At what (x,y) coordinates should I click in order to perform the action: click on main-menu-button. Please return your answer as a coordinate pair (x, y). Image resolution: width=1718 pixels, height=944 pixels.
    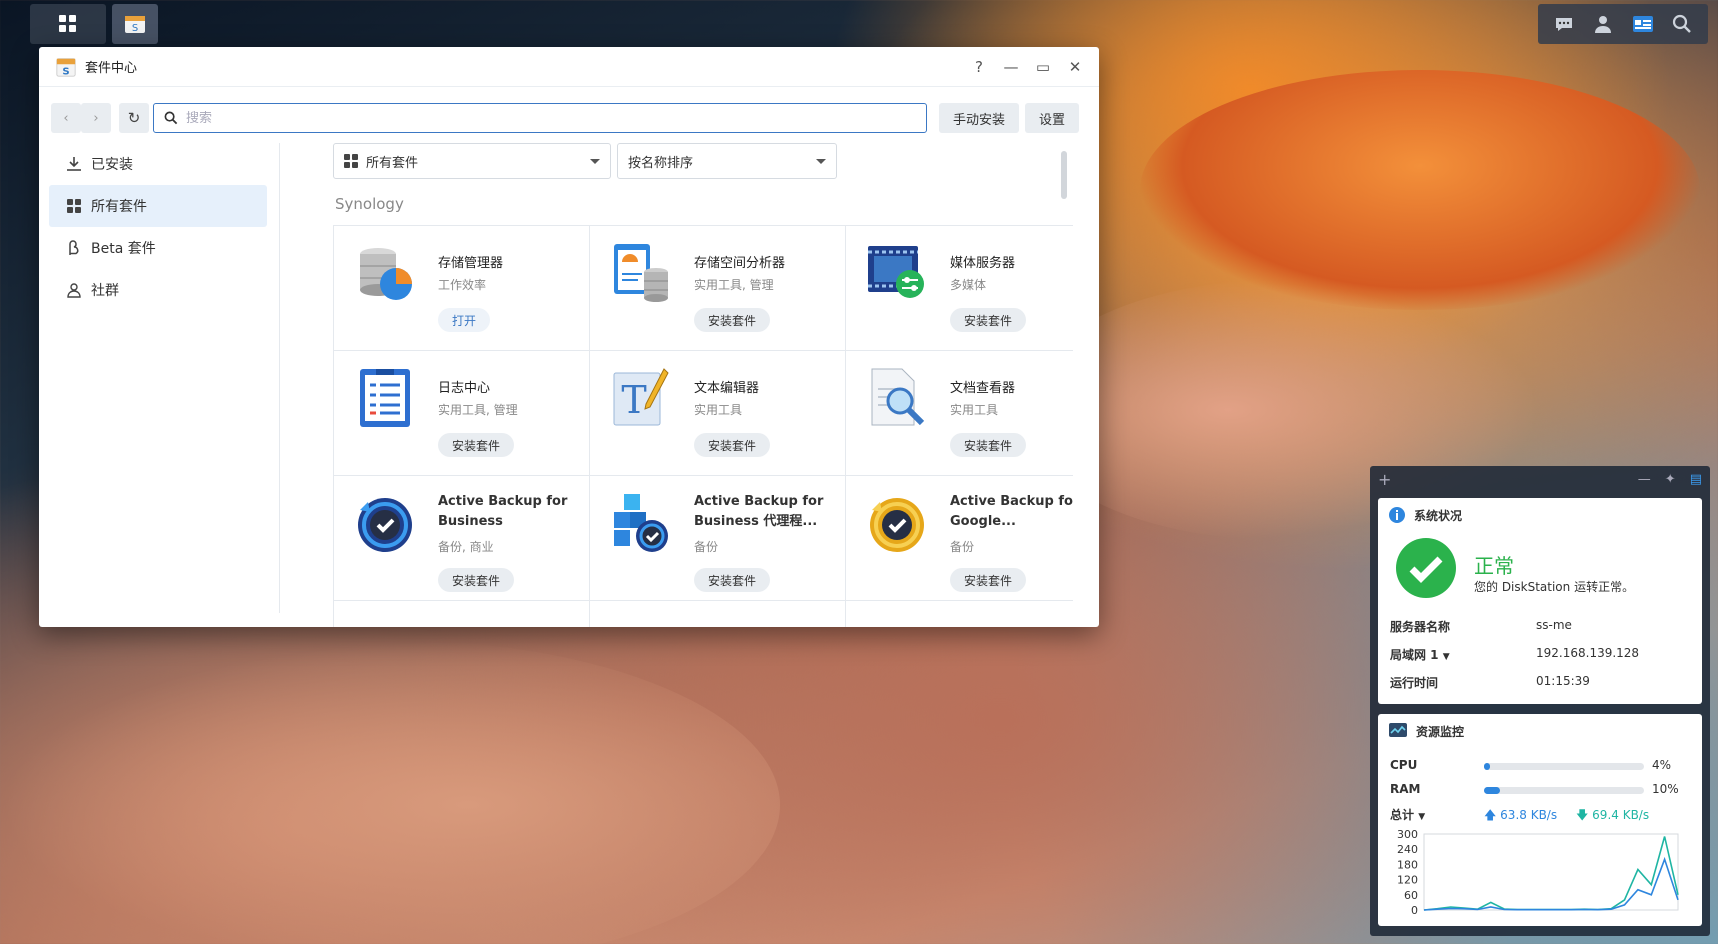
    Looking at the image, I should click on (68, 24).